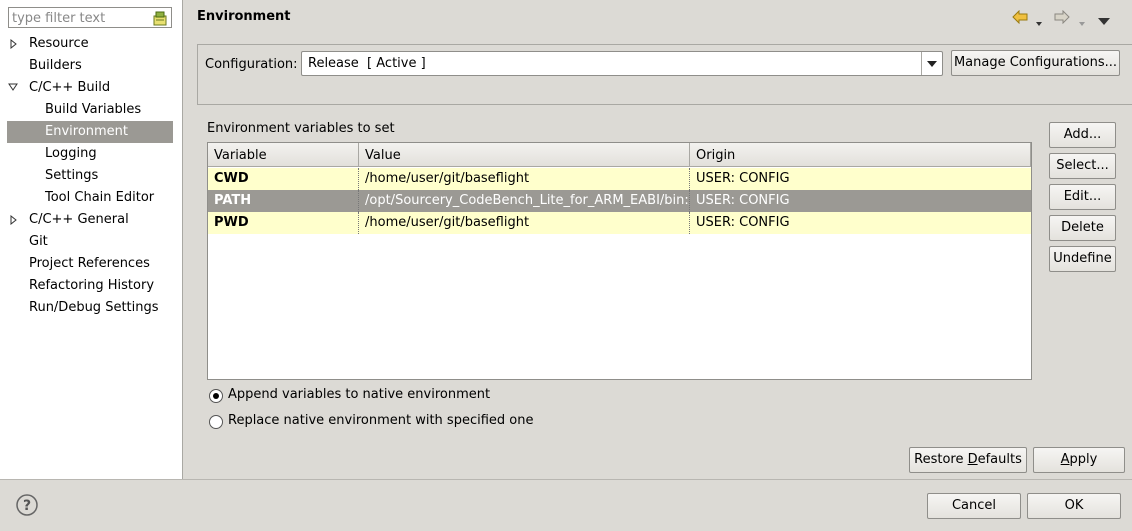  Describe the element at coordinates (283, 201) in the screenshot. I see `variable-cell: PATH` at that location.